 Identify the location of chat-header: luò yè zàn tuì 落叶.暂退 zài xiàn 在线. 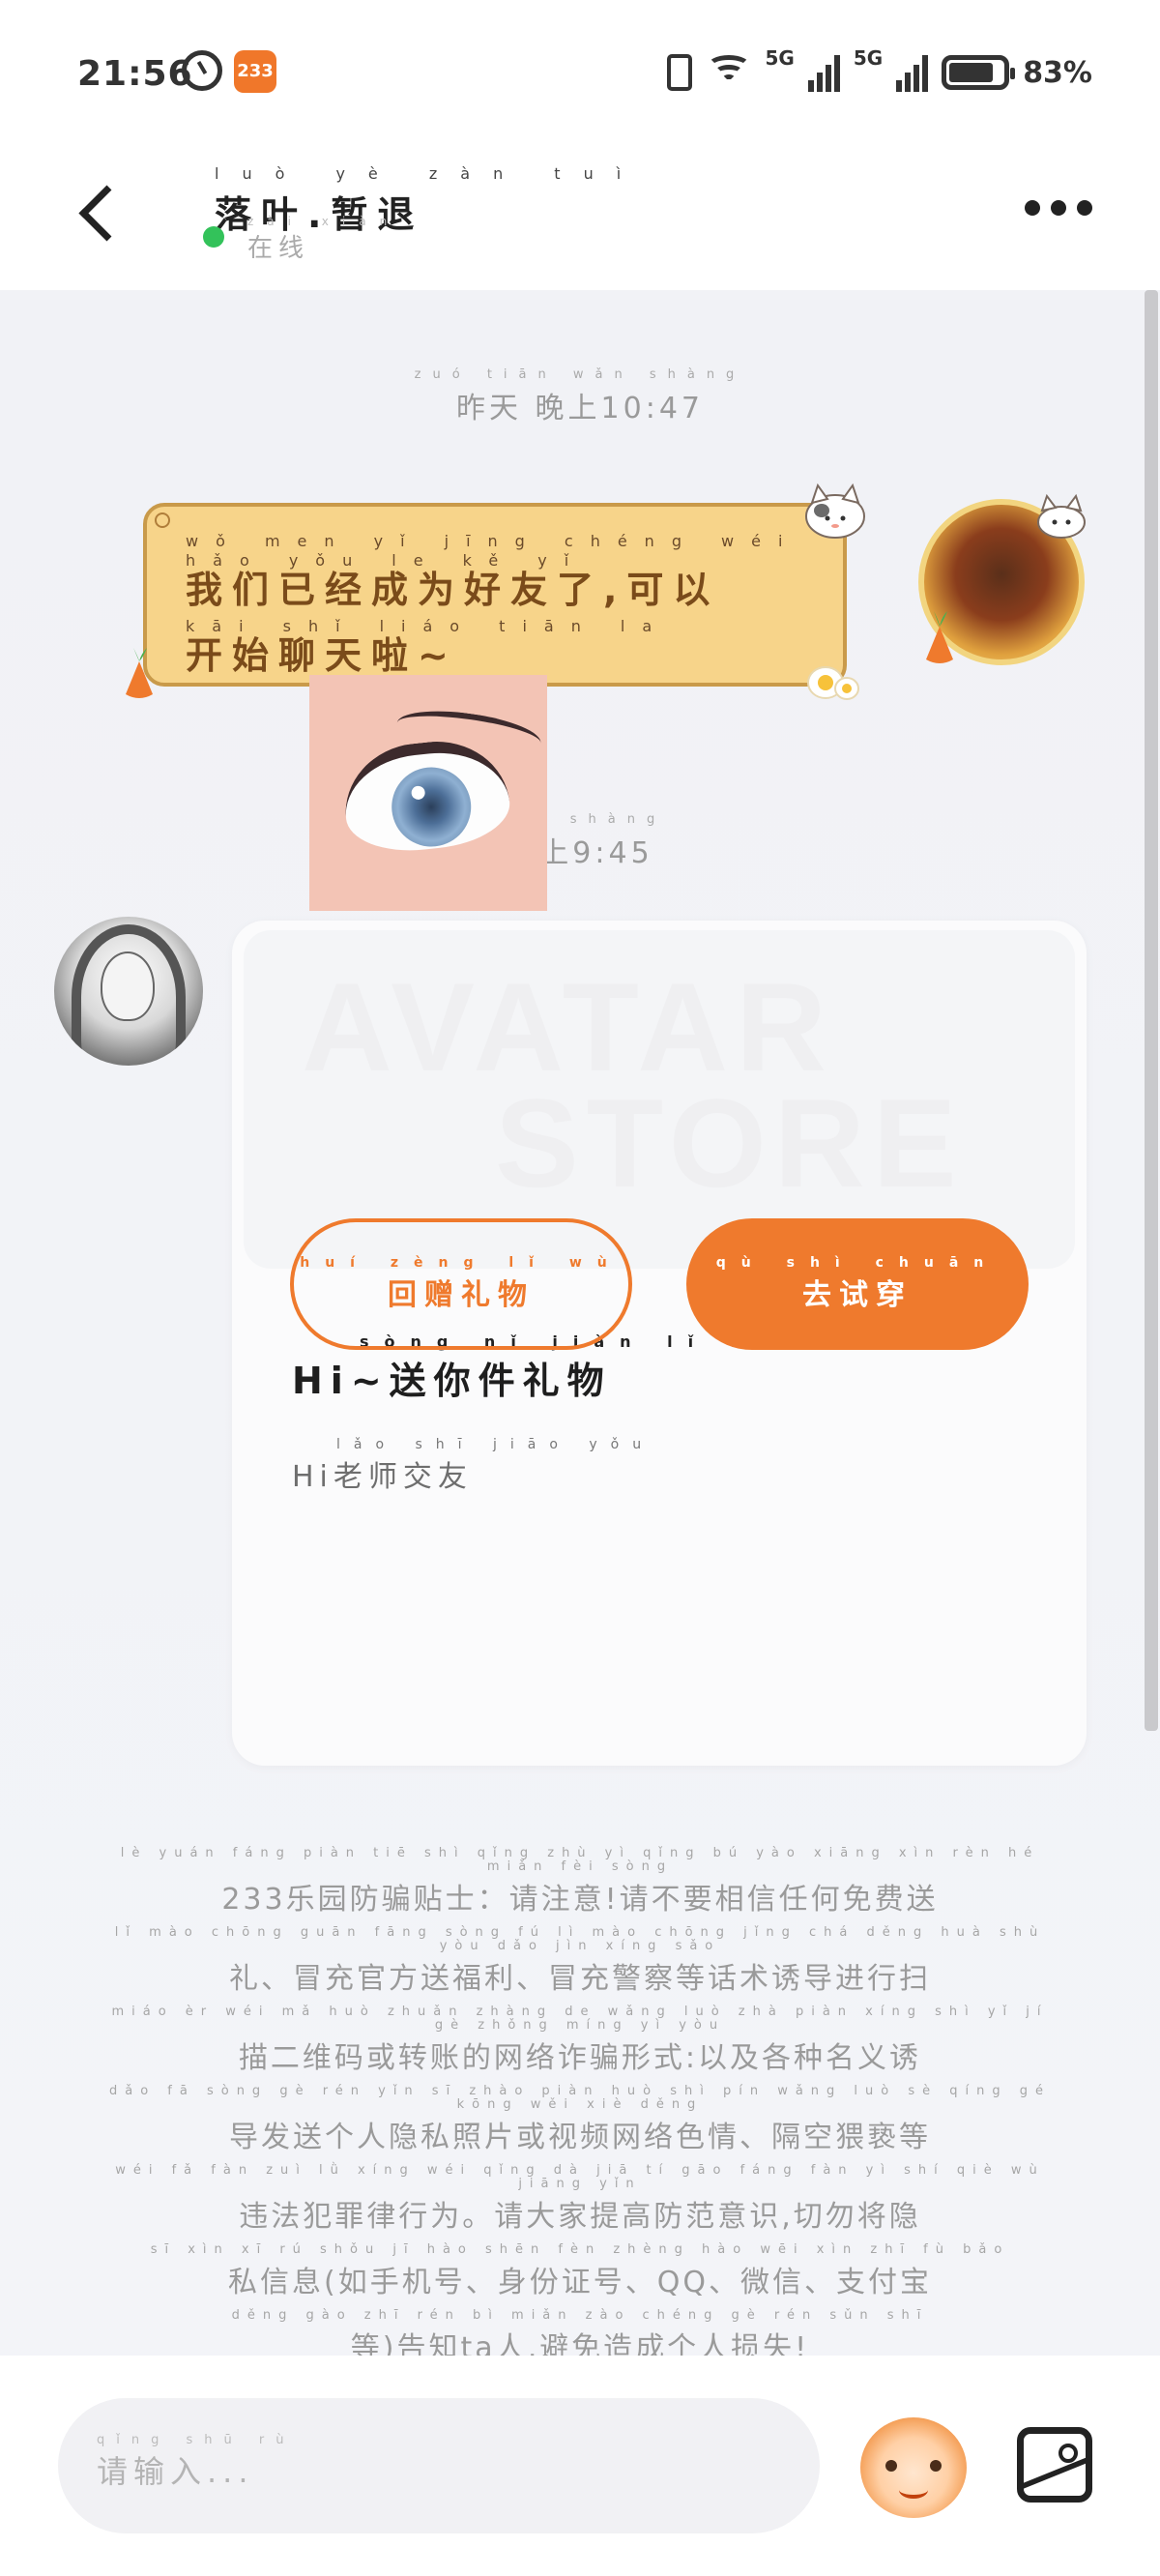
(580, 217).